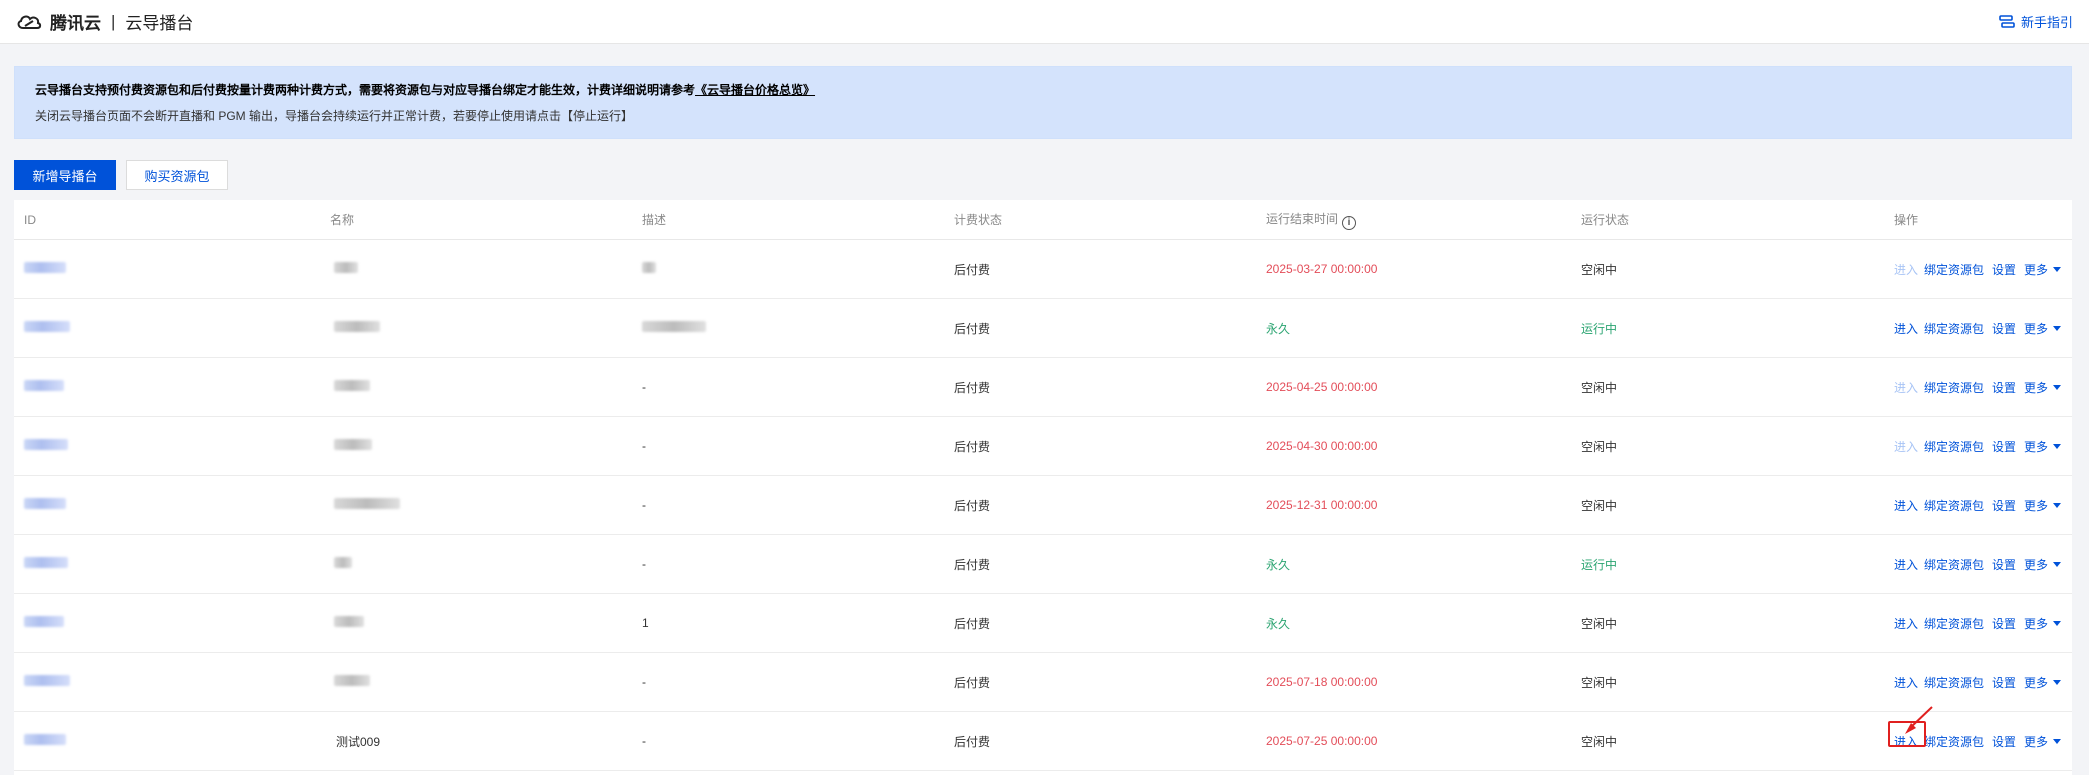  I want to click on annotation-arrow-icon, so click(1919, 720).